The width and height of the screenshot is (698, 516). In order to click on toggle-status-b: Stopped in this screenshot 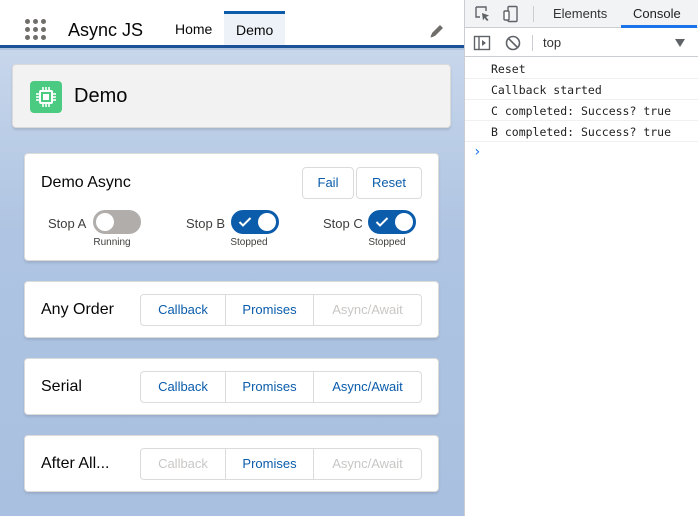, I will do `click(249, 242)`.